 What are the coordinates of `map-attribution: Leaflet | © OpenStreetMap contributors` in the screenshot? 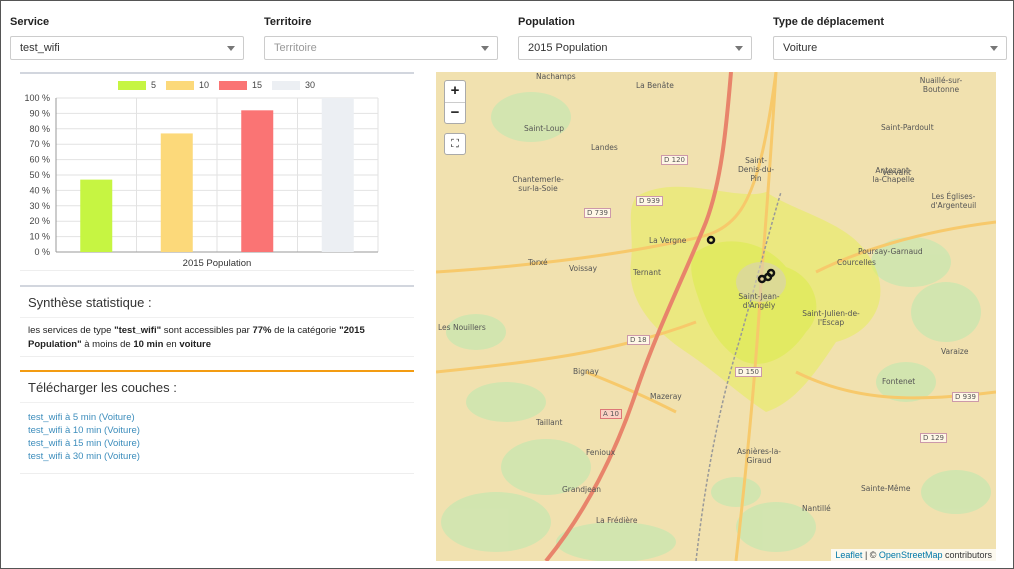 It's located at (913, 555).